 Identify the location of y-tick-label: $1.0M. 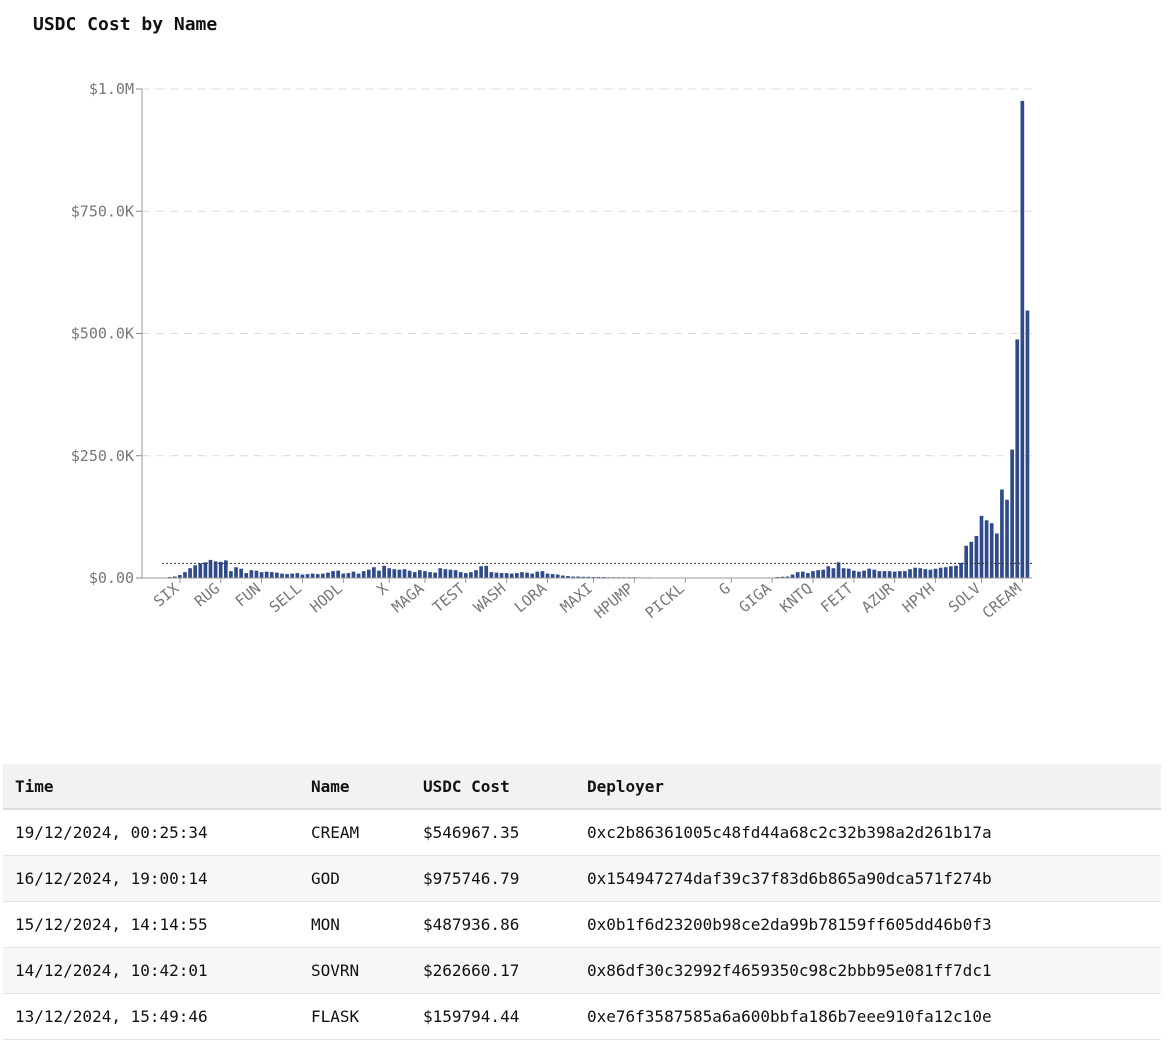
(111, 89).